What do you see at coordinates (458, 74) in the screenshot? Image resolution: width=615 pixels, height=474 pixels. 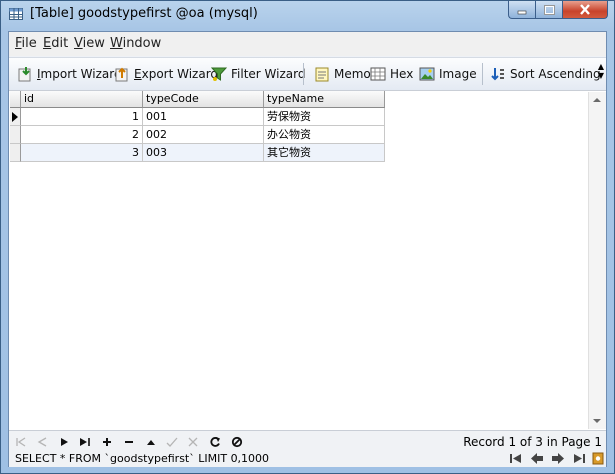 I see `image-label: Image` at bounding box center [458, 74].